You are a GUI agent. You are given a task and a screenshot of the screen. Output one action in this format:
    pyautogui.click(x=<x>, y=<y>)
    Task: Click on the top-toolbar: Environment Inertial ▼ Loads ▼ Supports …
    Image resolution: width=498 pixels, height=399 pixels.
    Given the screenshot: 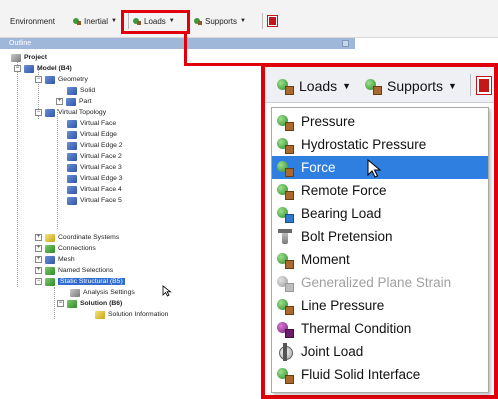 What is the action you would take?
    pyautogui.click(x=249, y=19)
    